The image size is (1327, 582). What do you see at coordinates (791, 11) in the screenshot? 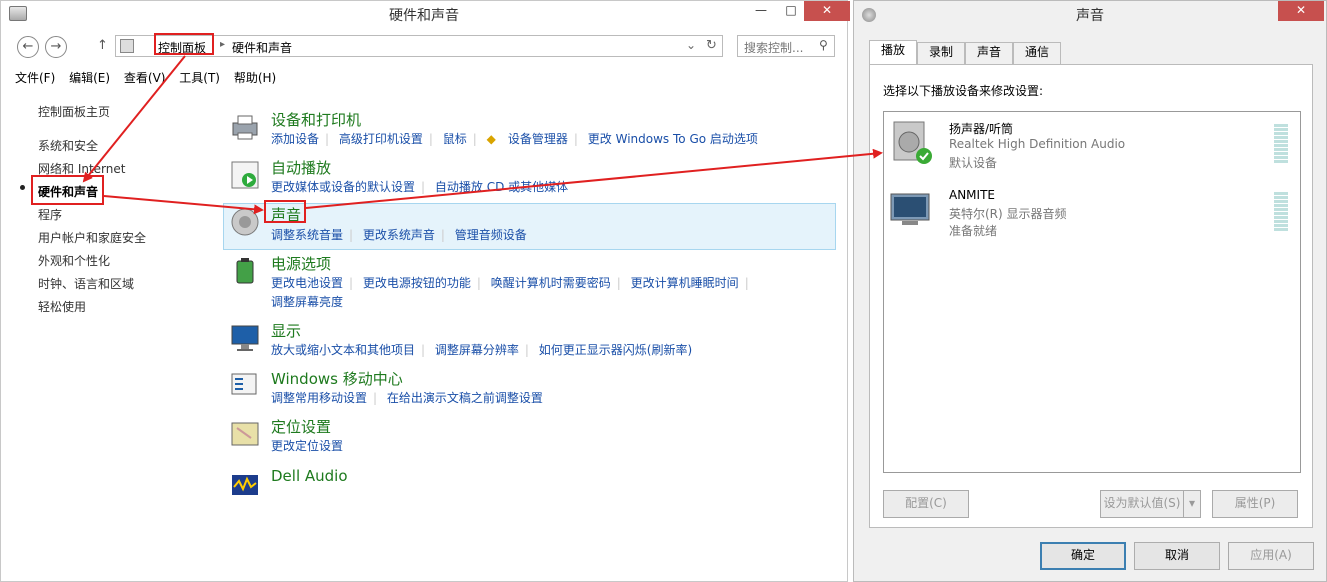
I see `maximize-button: □` at bounding box center [791, 11].